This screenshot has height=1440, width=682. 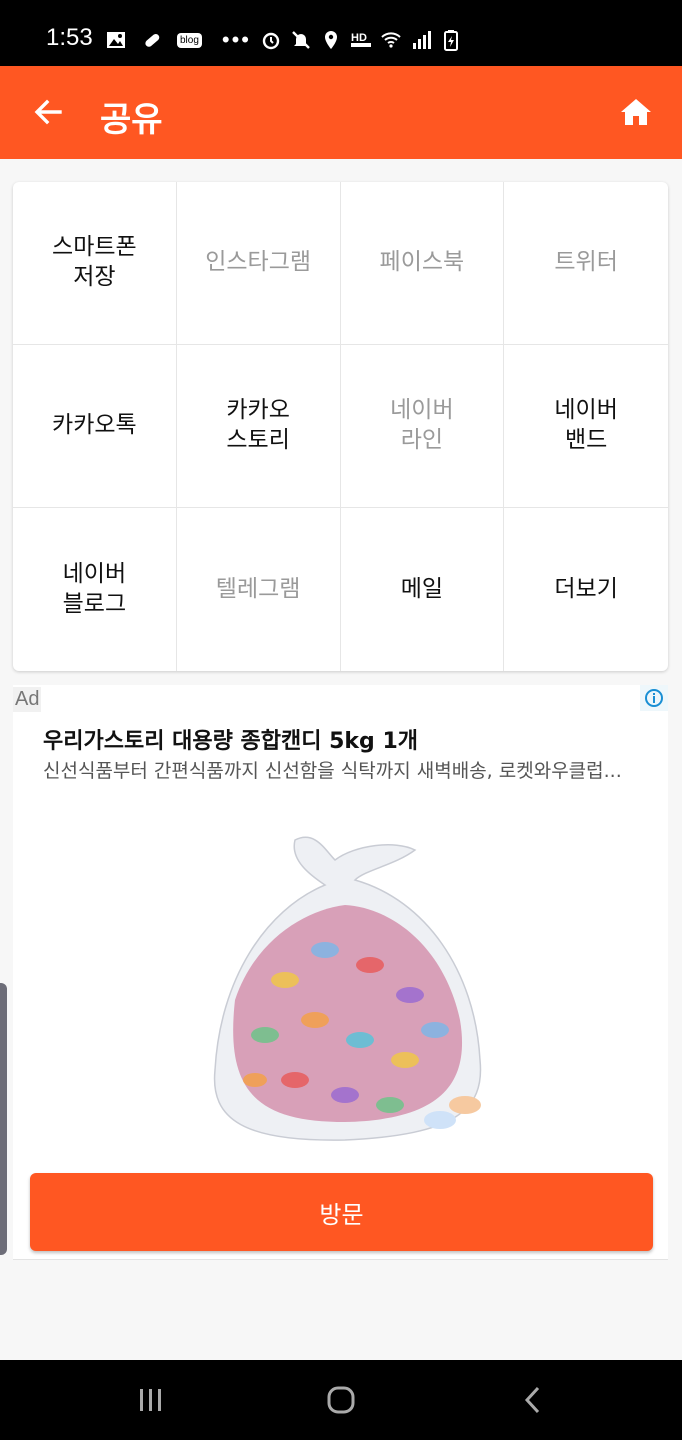 I want to click on location-icon, so click(x=331, y=40).